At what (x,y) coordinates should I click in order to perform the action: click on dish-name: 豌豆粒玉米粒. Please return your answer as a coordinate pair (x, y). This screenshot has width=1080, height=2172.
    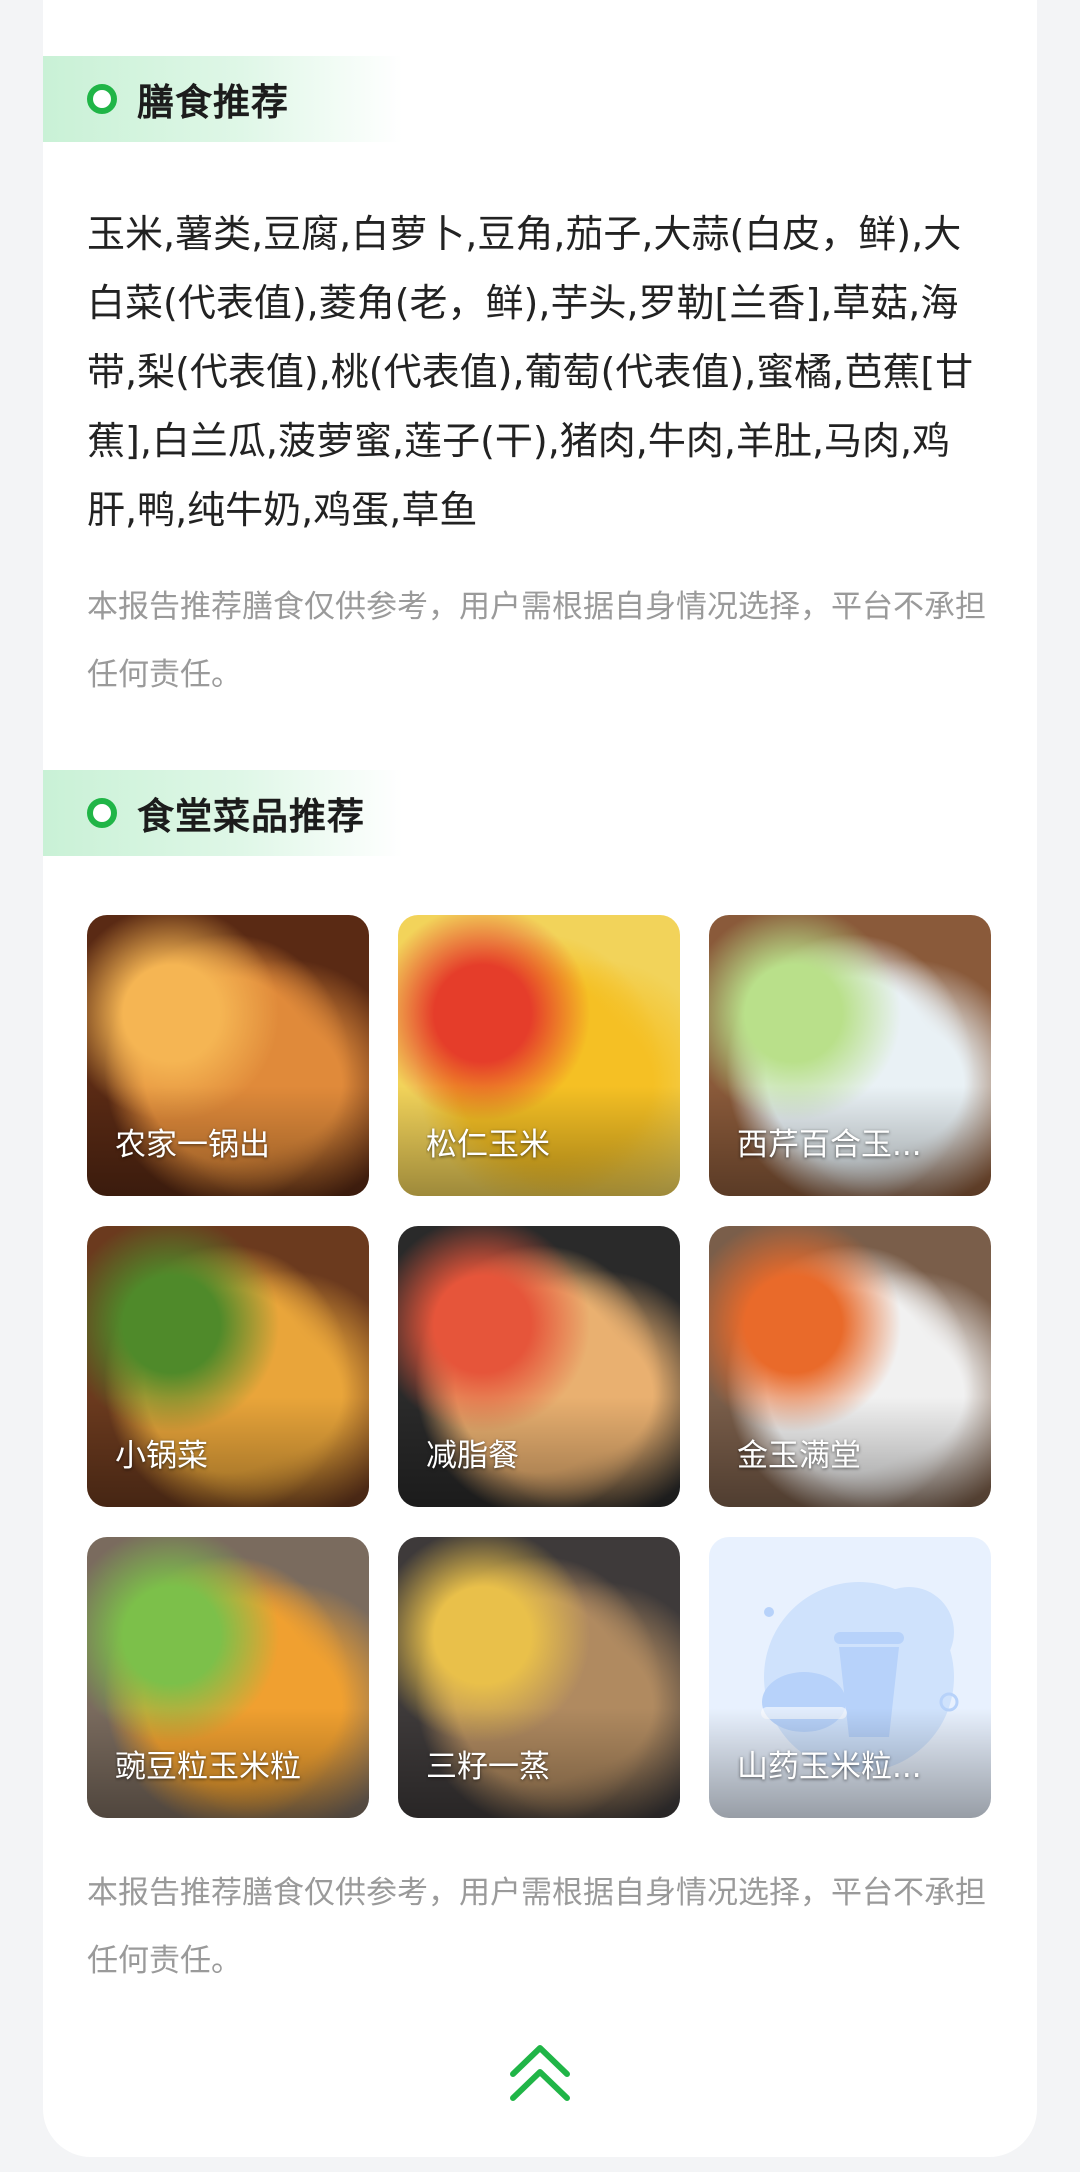
    Looking at the image, I should click on (208, 1767).